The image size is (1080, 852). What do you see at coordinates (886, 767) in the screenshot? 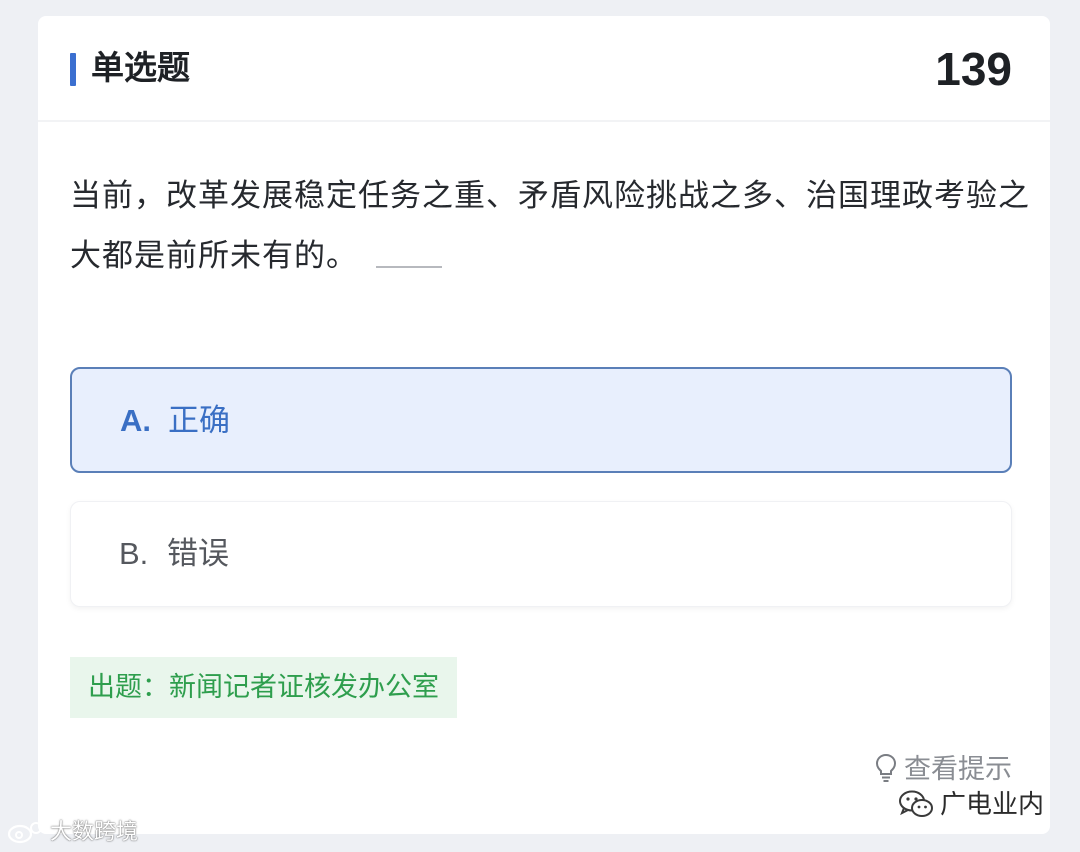
I see `lightbulb-icon` at bounding box center [886, 767].